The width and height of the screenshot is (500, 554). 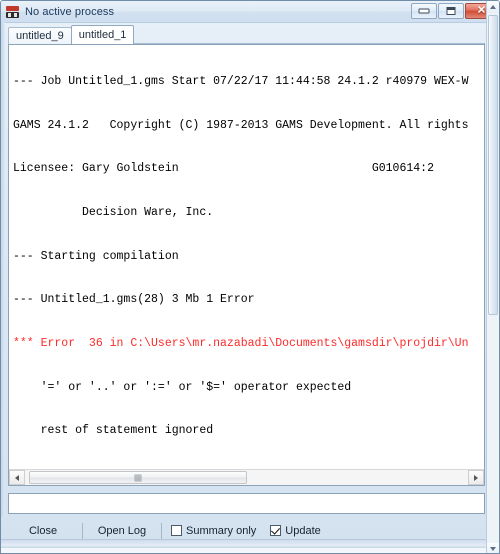 What do you see at coordinates (303, 530) in the screenshot?
I see `update-label: Update` at bounding box center [303, 530].